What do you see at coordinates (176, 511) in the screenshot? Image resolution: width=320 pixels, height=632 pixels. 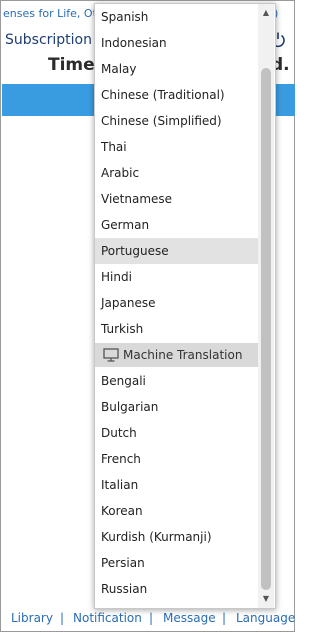 I see `language-option-korean: Korean` at bounding box center [176, 511].